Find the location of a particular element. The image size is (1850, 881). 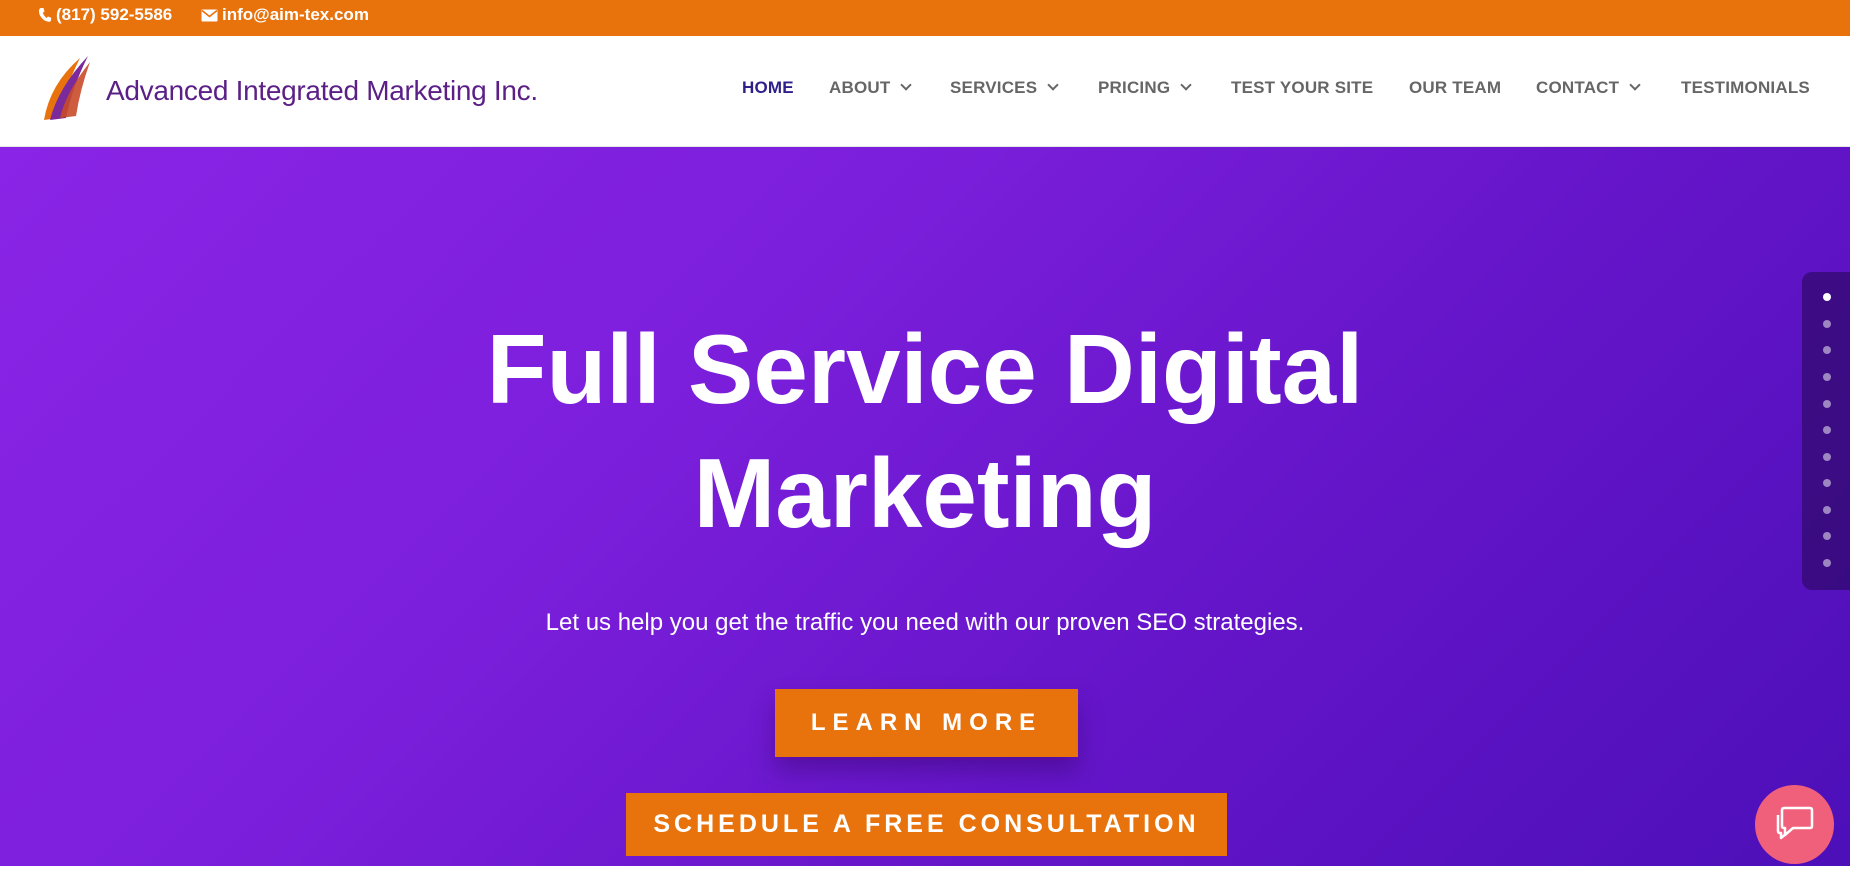

phone-icon is located at coordinates (45, 15).